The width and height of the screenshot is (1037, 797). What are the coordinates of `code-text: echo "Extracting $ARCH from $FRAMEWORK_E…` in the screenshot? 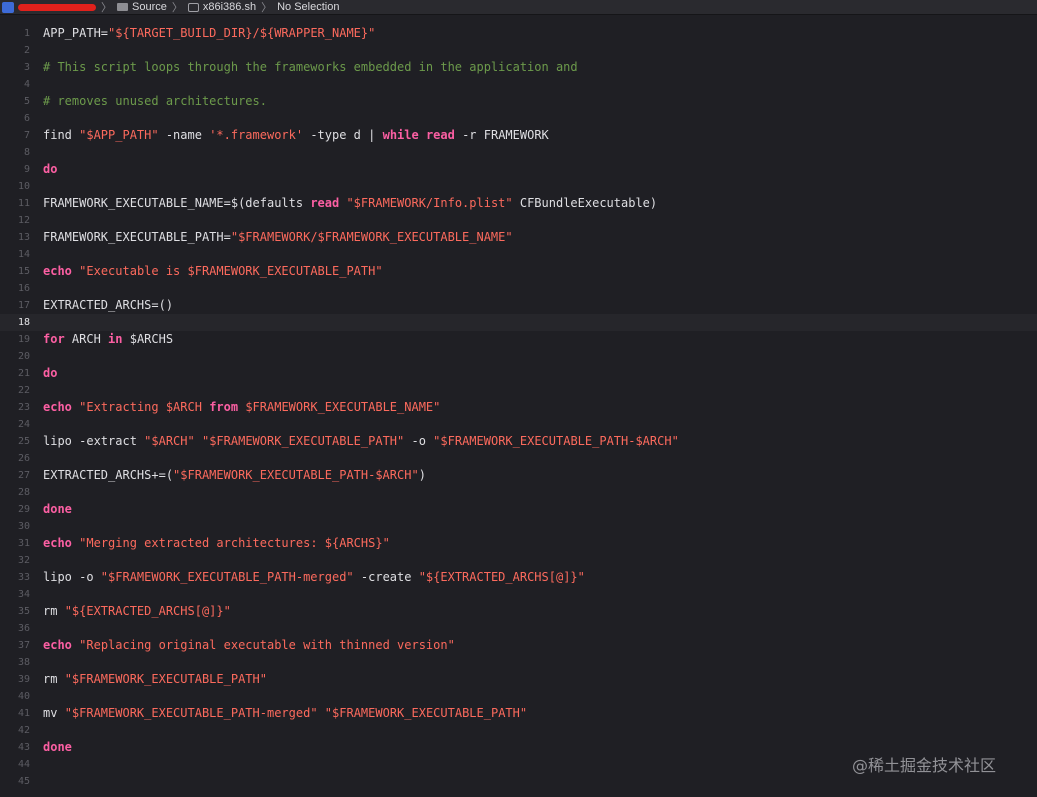 It's located at (241, 407).